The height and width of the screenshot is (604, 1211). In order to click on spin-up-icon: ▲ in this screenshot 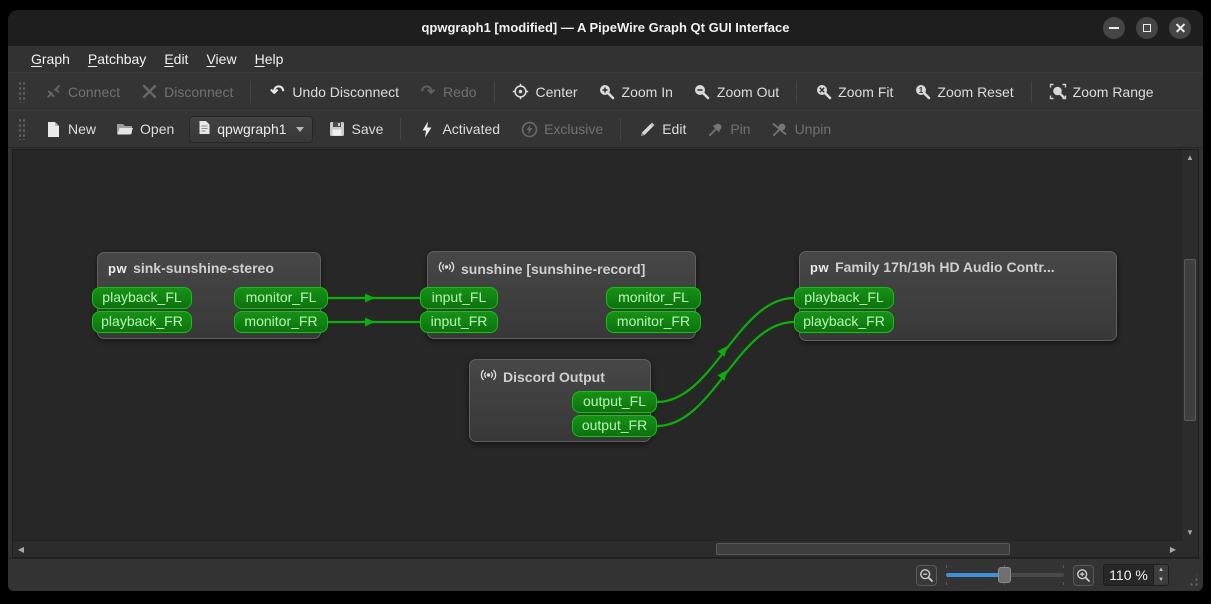, I will do `click(1161, 570)`.